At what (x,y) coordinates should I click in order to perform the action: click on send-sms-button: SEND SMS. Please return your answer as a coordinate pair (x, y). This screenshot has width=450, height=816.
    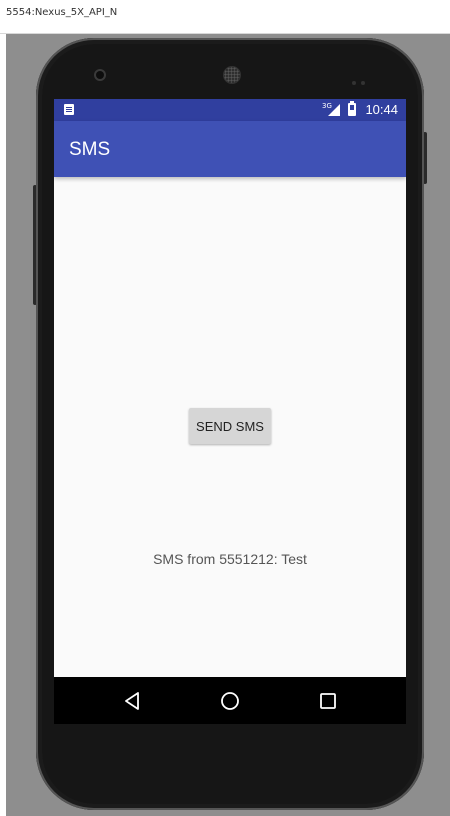
    Looking at the image, I should click on (230, 426).